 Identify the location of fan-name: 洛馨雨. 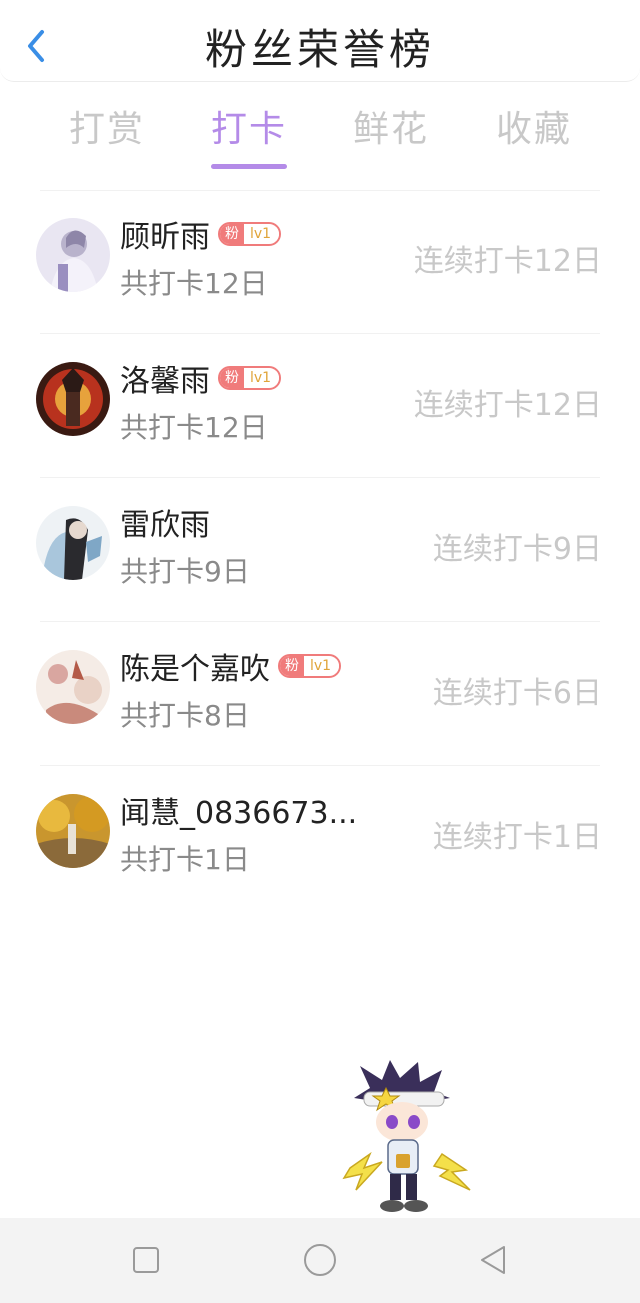
(165, 381).